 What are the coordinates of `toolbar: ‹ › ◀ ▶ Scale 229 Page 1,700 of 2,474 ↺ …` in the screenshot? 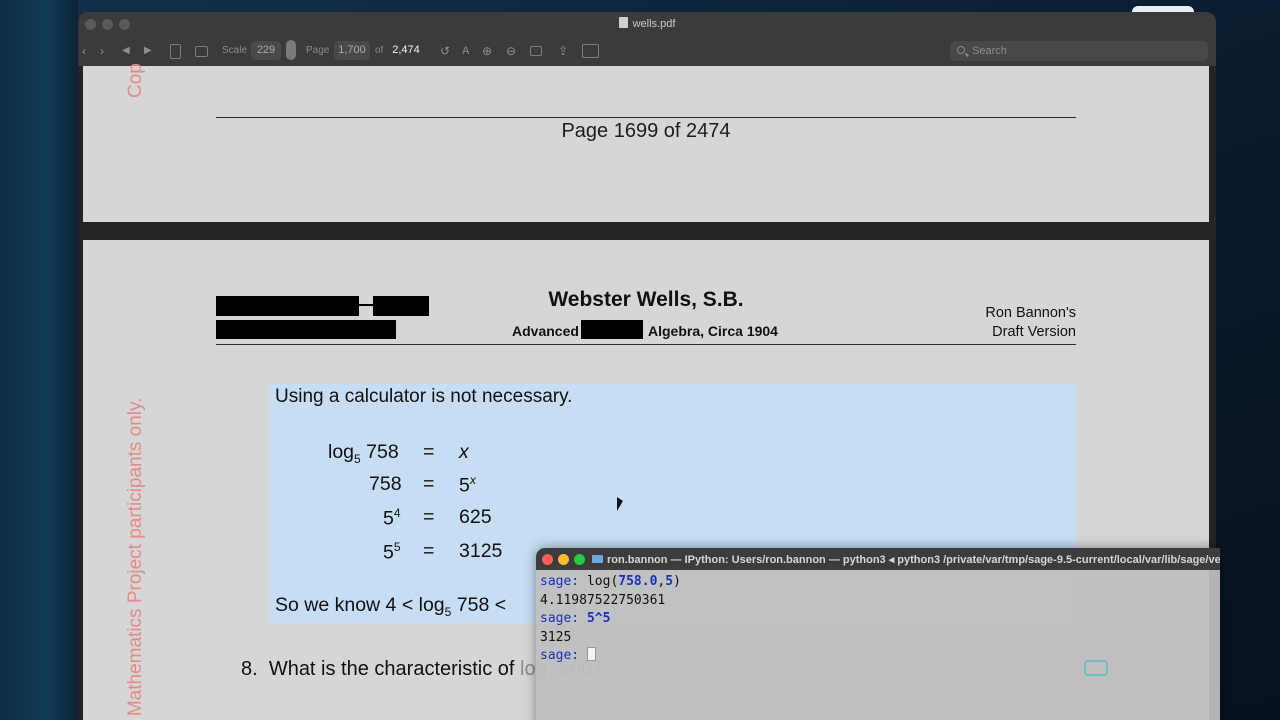 It's located at (647, 51).